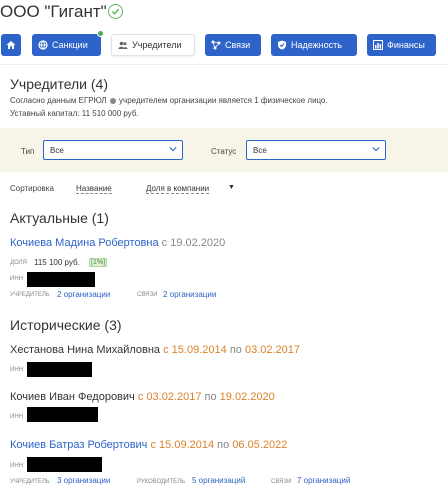 Image resolution: width=448 pixels, height=498 pixels. I want to click on network-icon, so click(216, 45).